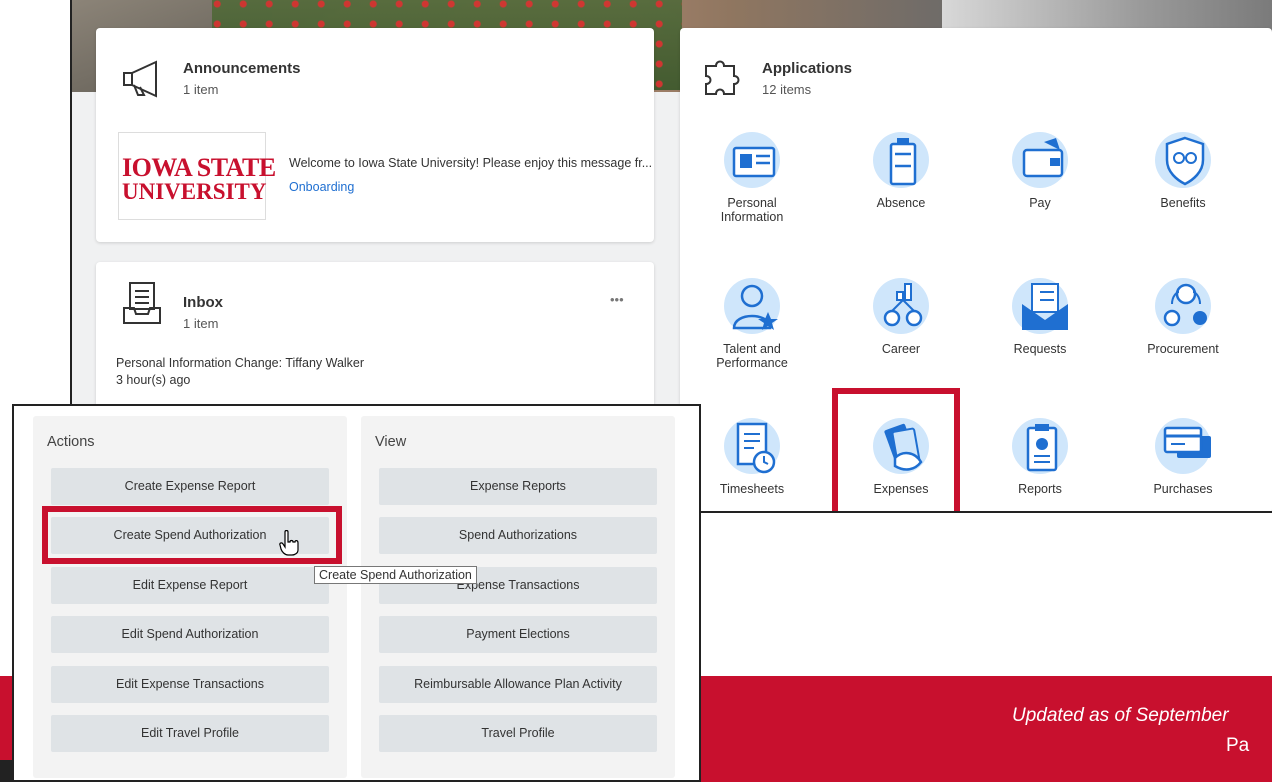 The width and height of the screenshot is (1272, 782). I want to click on app-personal-information: Personal Information, so click(752, 178).